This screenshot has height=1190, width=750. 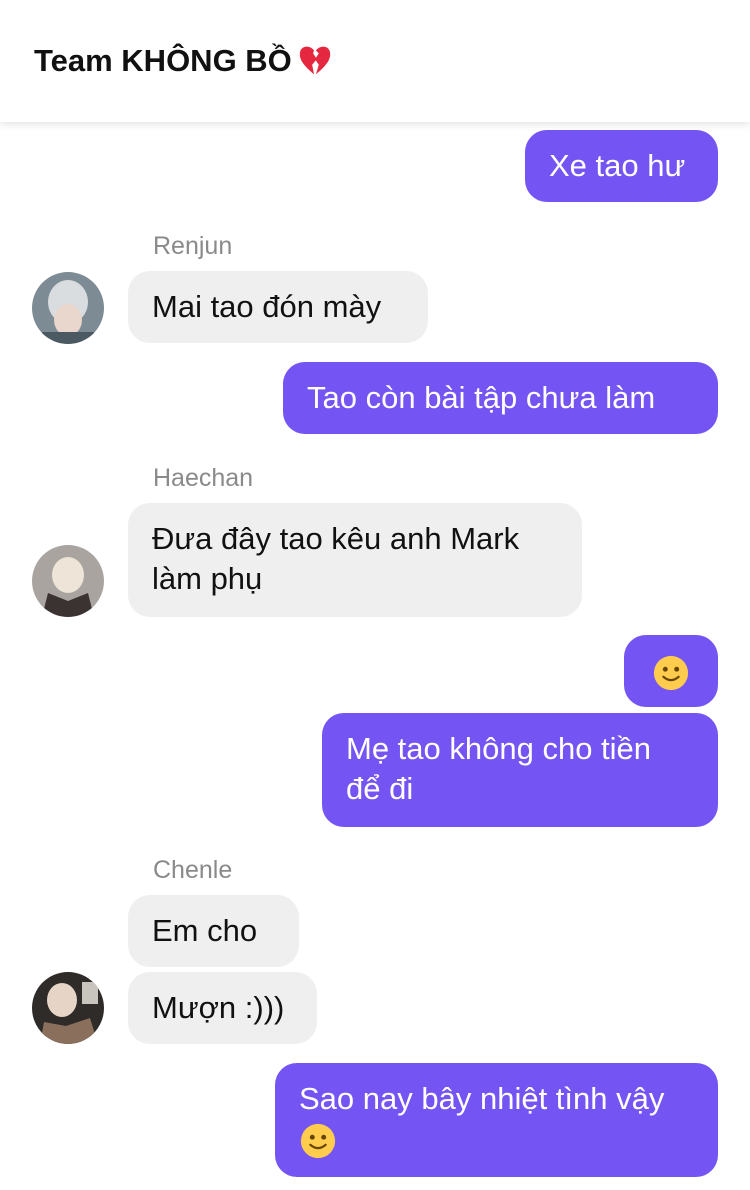 I want to click on outgoing-message, so click(x=671, y=671).